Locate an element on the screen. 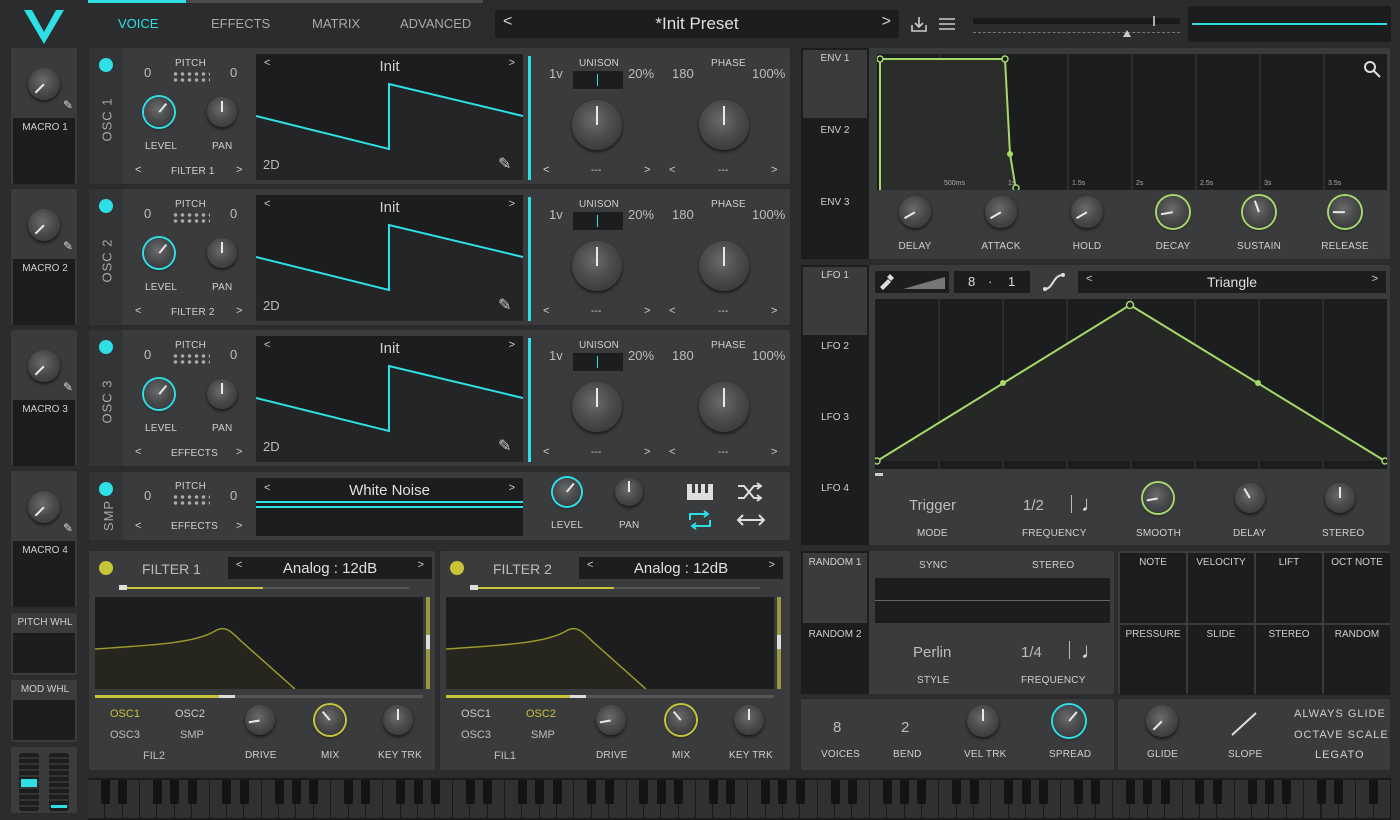 This screenshot has width=1400, height=820. osc-3-unison-detune: 20% is located at coordinates (641, 355).